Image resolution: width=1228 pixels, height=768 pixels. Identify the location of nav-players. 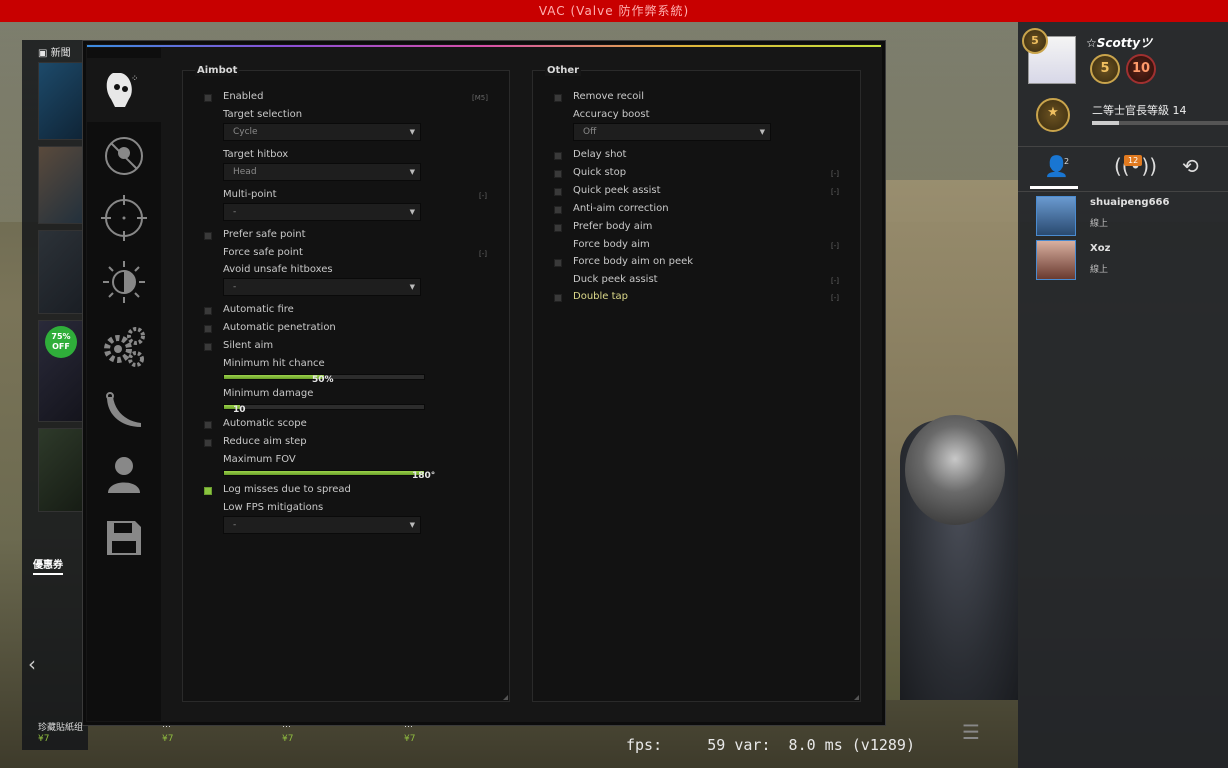
(124, 474).